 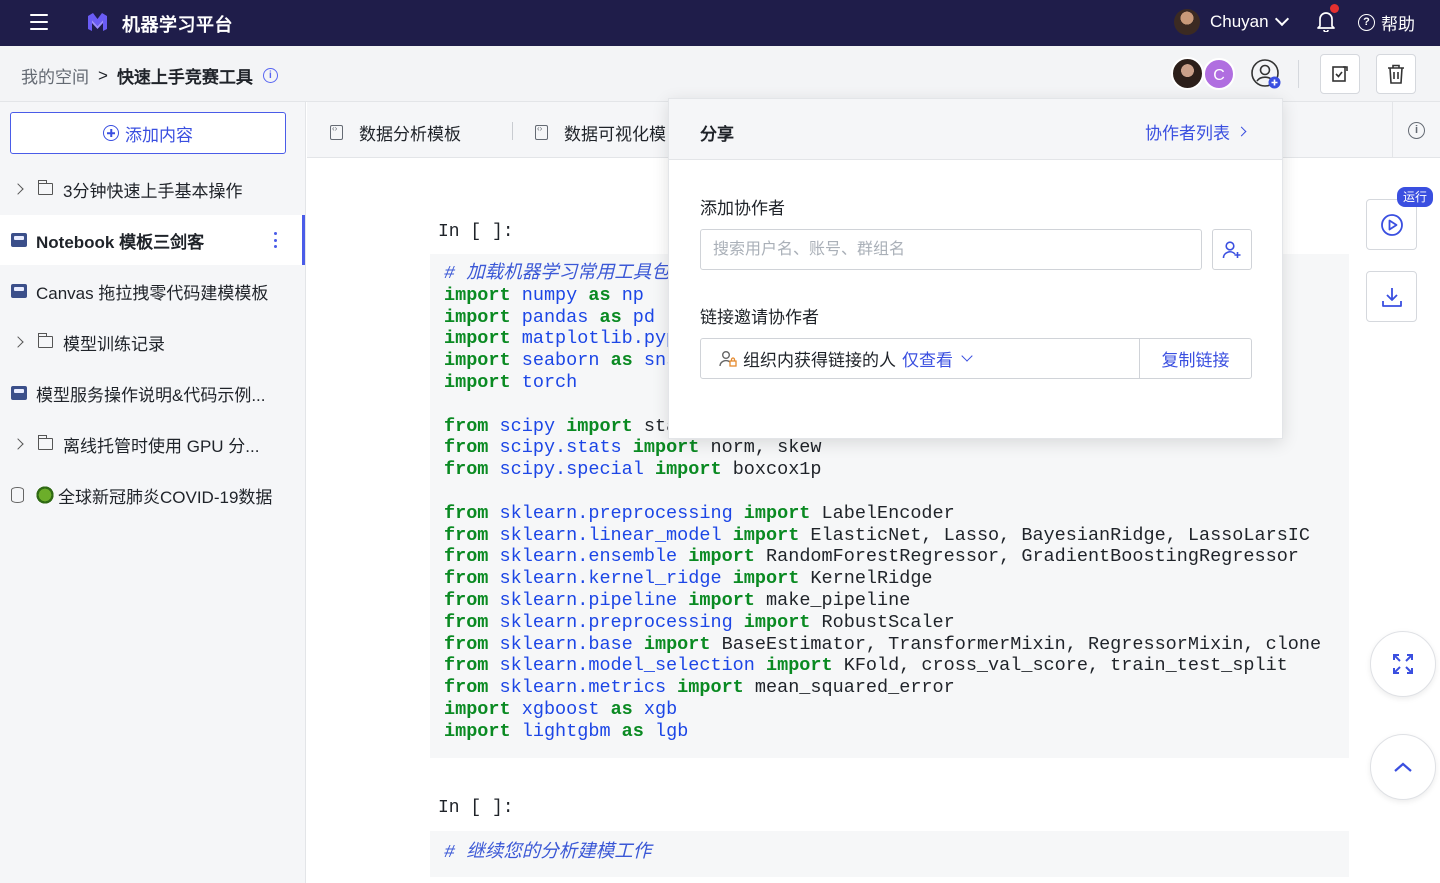 I want to click on link-share-row: 组织内获得链接的人 仅查看 复制链接, so click(x=976, y=358).